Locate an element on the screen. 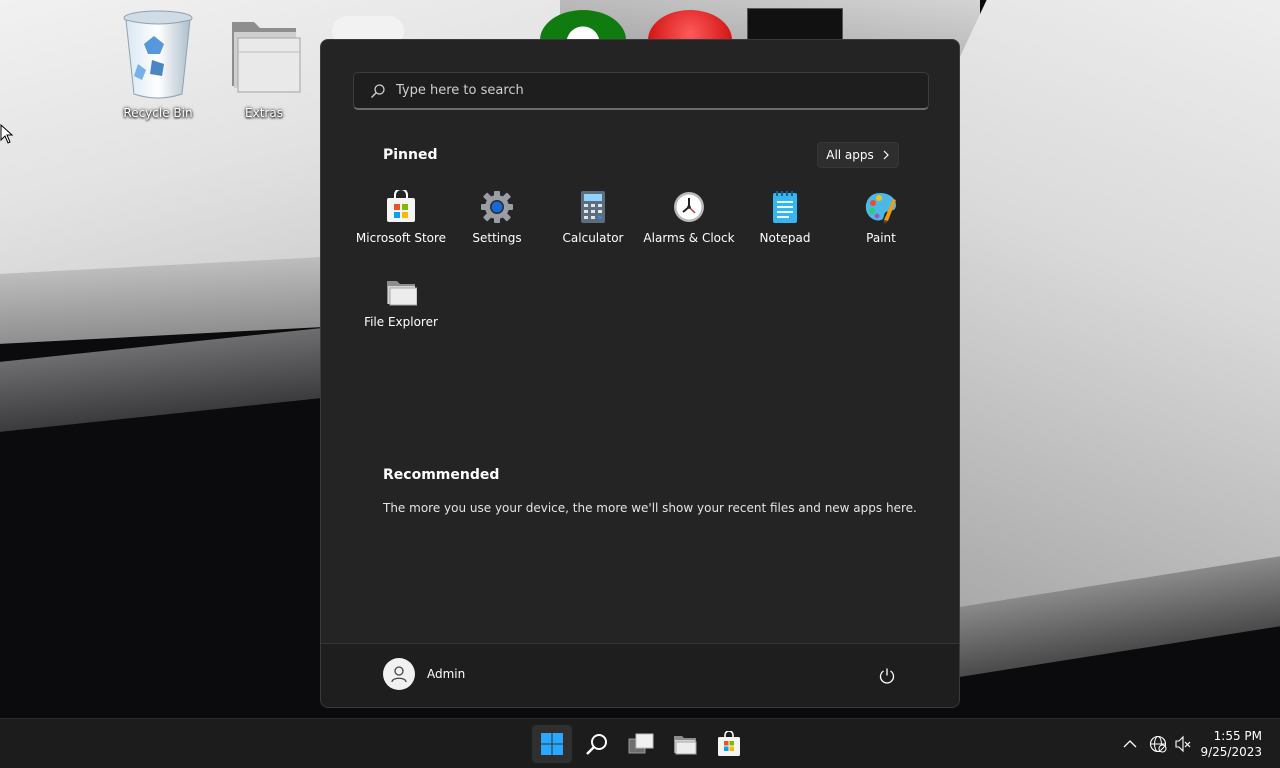 The image size is (1280, 768). pinned-app-label: Microsoft Store is located at coordinates (401, 238).